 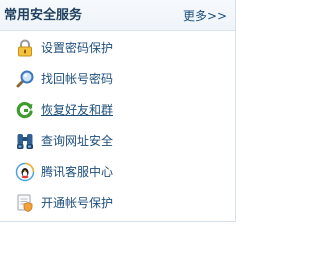 What do you see at coordinates (77, 48) in the screenshot?
I see `service-item-label: 设置密码保护` at bounding box center [77, 48].